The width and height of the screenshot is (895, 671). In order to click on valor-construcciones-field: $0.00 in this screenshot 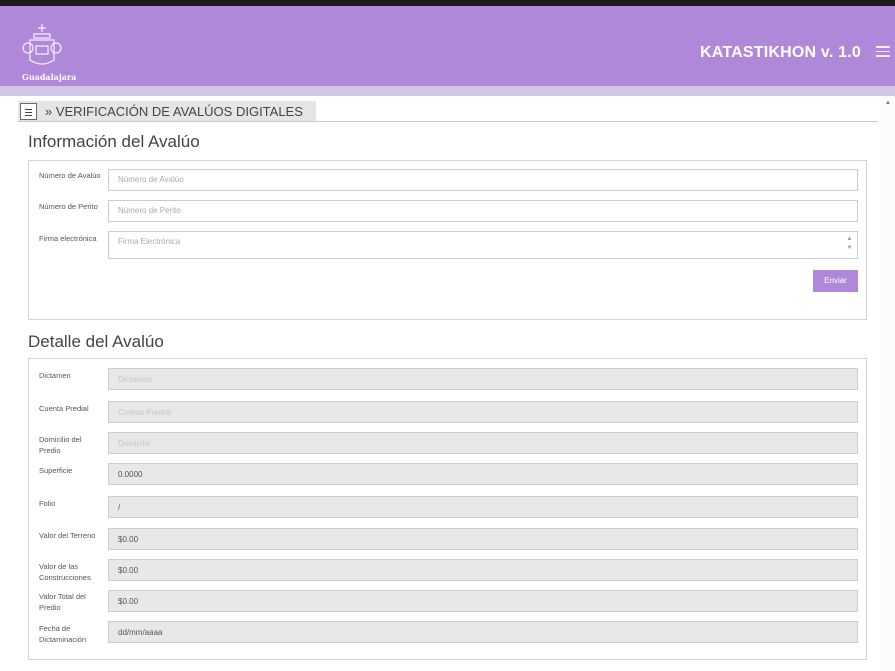, I will do `click(483, 570)`.